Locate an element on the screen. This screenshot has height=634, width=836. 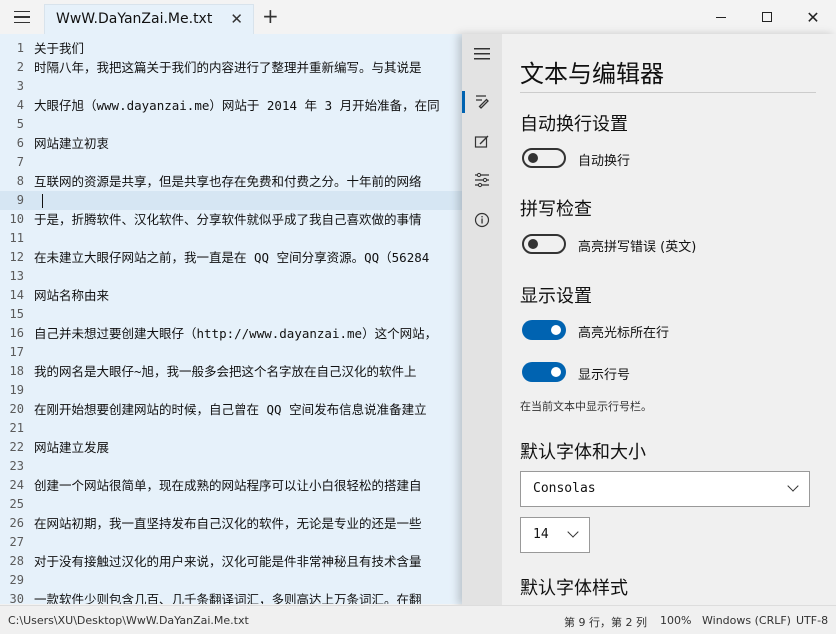
editor-line: 18 我的网名是大眼仔~旭，我一般多会把这个名字放在自己汉化的软件上 is located at coordinates (235, 371).